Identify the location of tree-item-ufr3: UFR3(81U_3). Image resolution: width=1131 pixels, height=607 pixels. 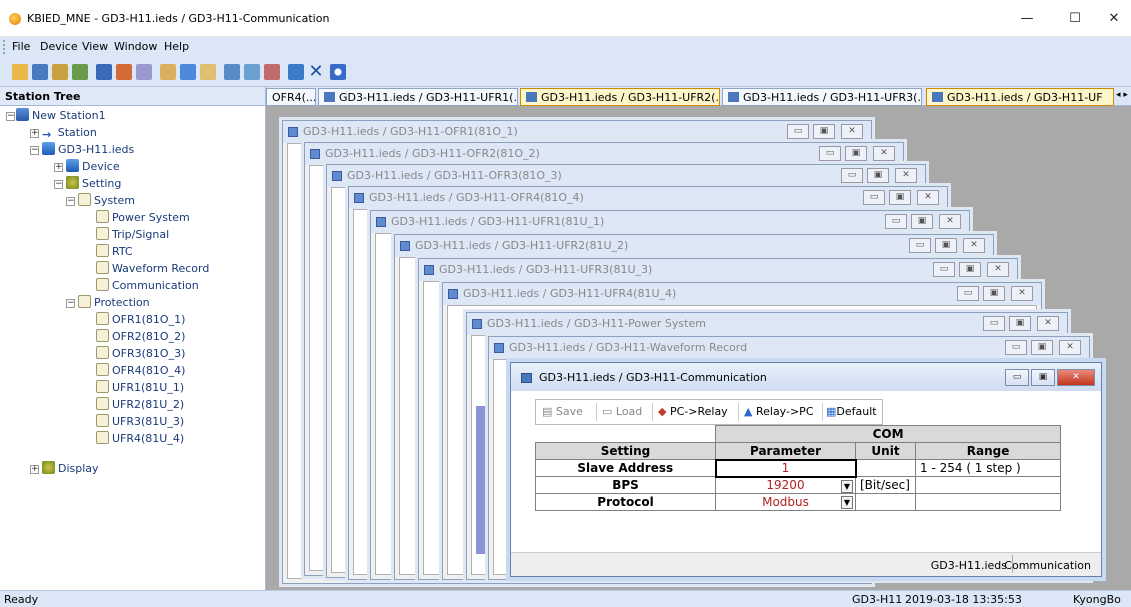
(140, 422).